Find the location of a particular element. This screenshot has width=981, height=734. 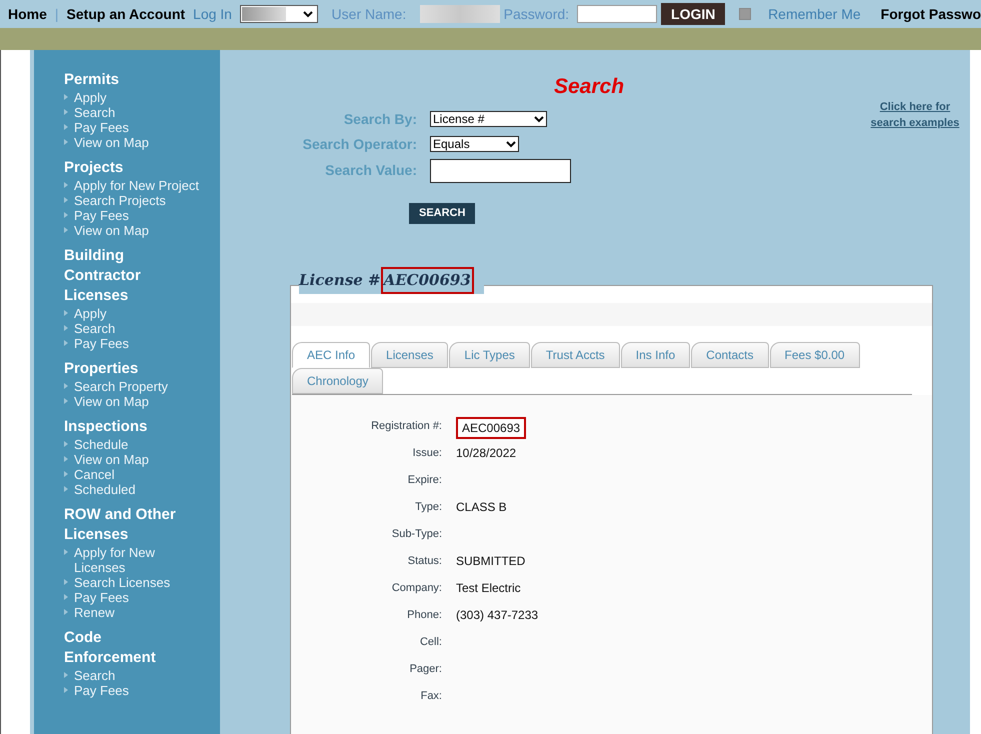

search-title: Search is located at coordinates (589, 87).